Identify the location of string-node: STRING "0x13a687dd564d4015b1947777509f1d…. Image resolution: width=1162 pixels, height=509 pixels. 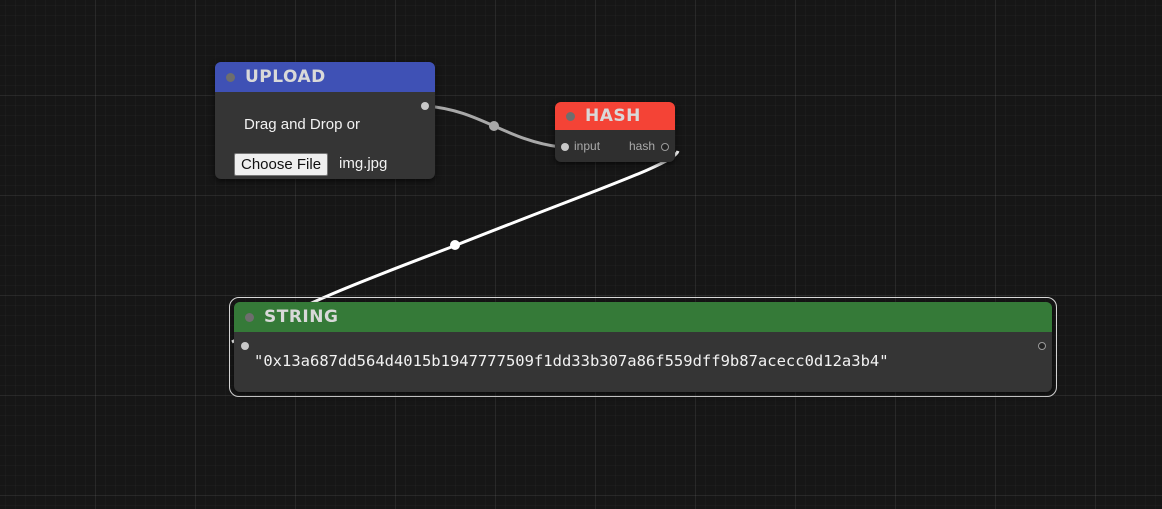
(643, 347).